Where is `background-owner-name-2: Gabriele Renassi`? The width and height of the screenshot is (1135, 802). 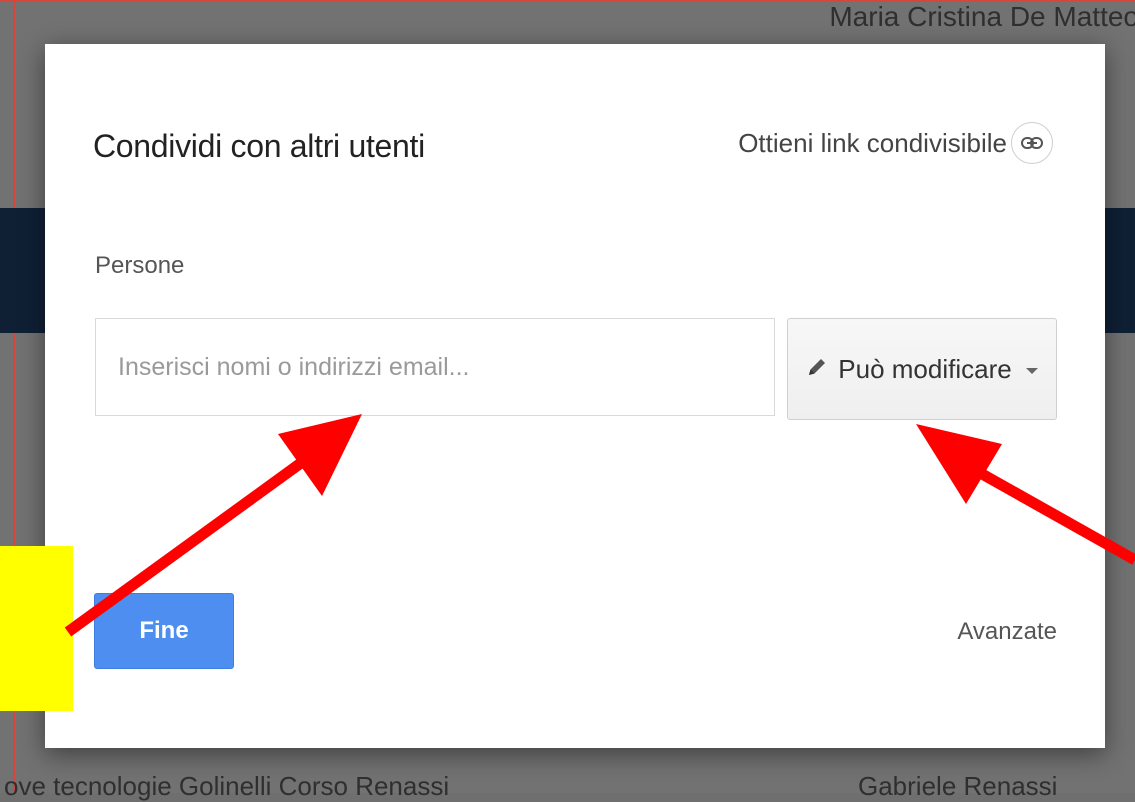 background-owner-name-2: Gabriele Renassi is located at coordinates (958, 786).